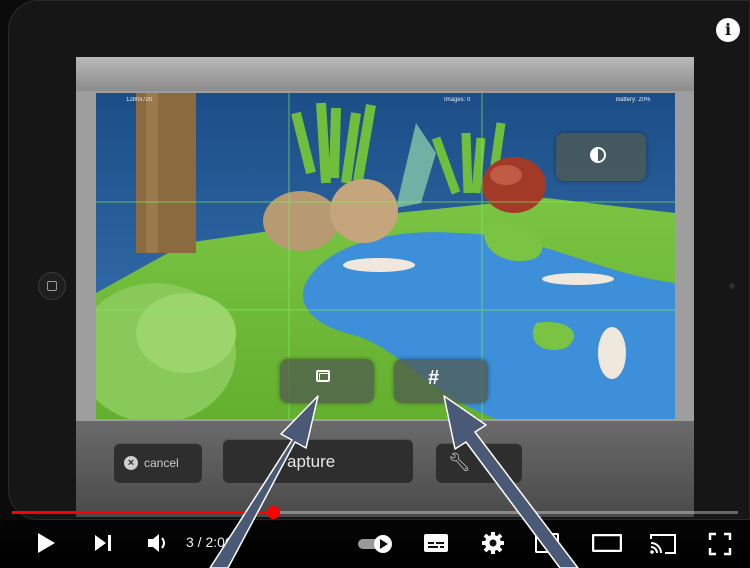 The height and width of the screenshot is (568, 750). Describe the element at coordinates (728, 30) in the screenshot. I see `info-icon: i` at that location.